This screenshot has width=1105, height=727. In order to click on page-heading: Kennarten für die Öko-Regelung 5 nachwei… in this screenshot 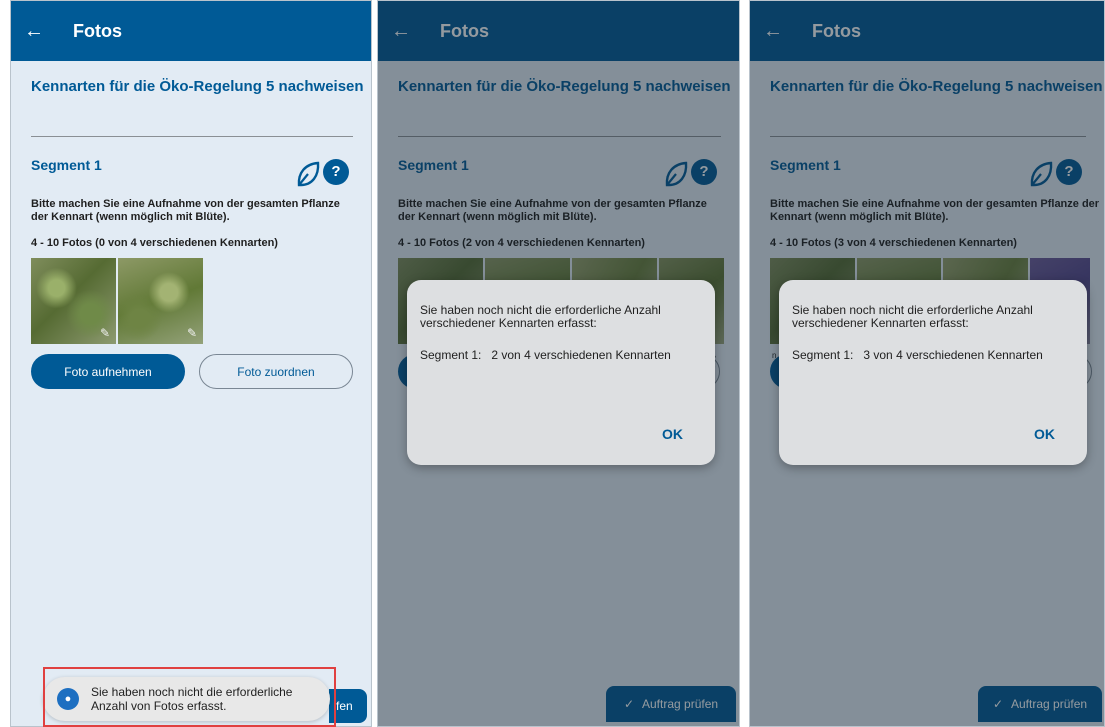, I will do `click(197, 86)`.